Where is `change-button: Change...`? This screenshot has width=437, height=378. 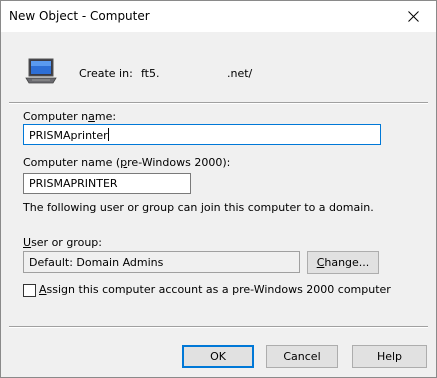
change-button: Change... is located at coordinates (343, 262).